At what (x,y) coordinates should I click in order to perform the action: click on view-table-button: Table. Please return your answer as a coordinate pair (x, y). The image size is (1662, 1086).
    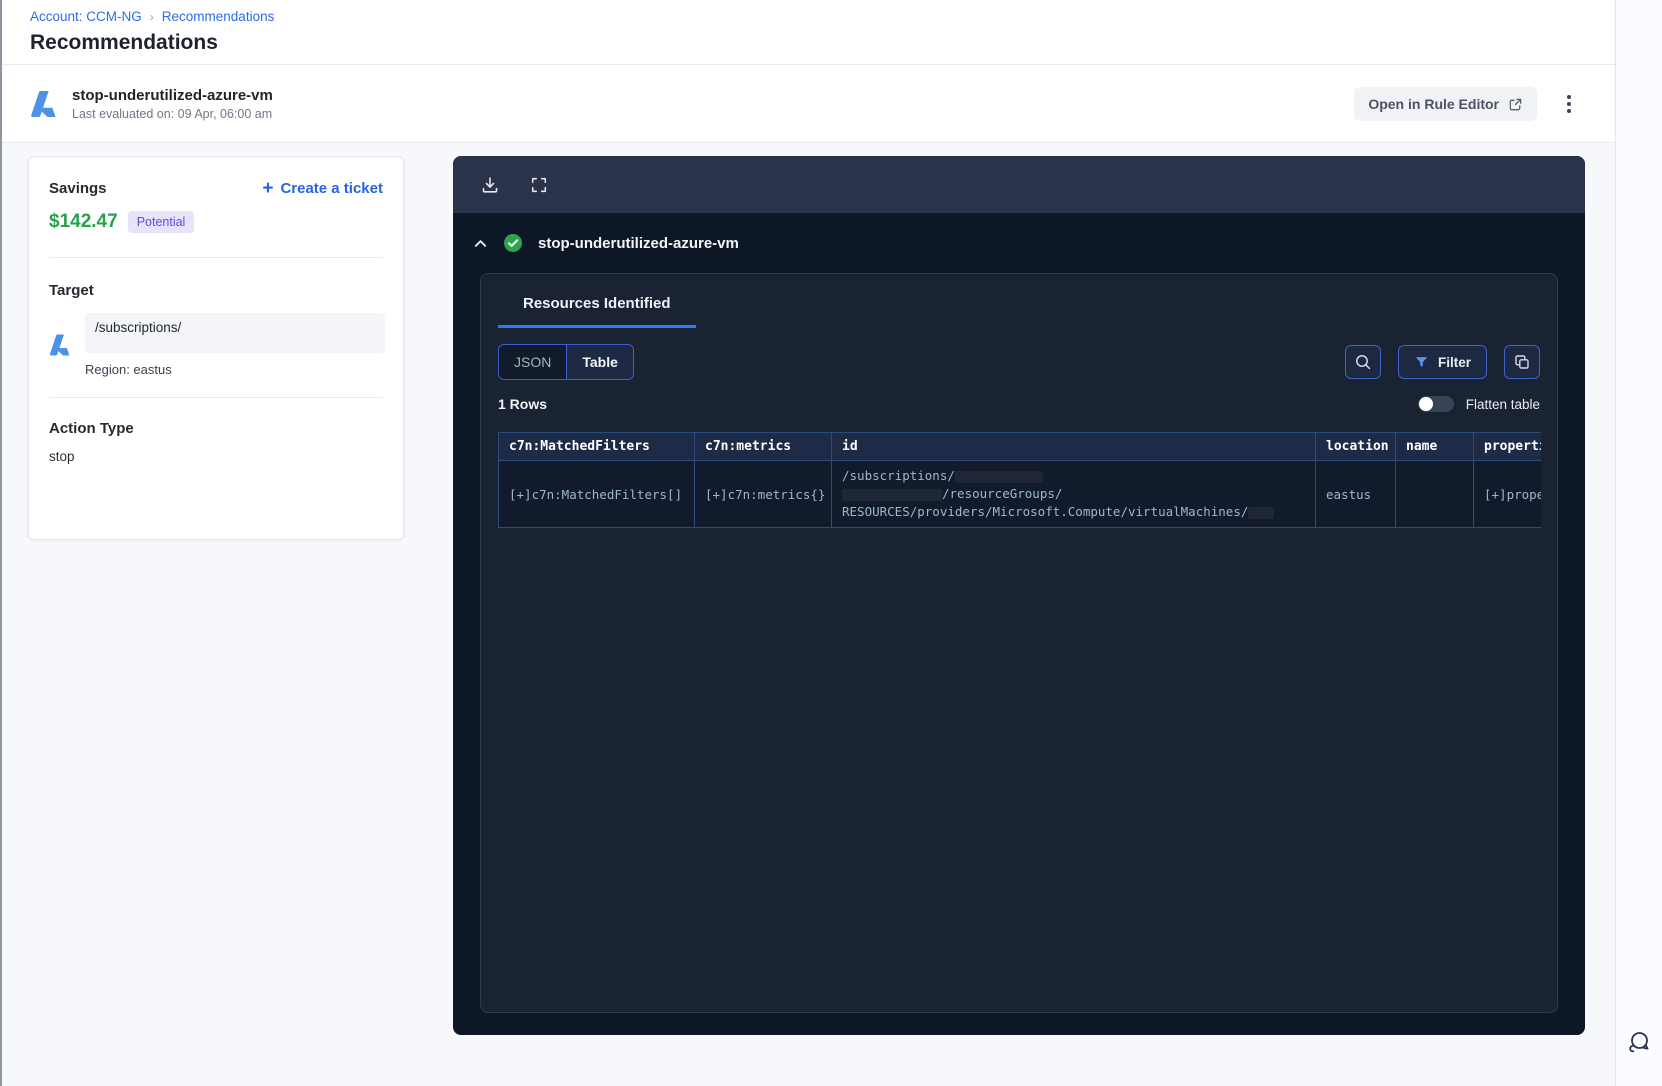
    Looking at the image, I should click on (600, 362).